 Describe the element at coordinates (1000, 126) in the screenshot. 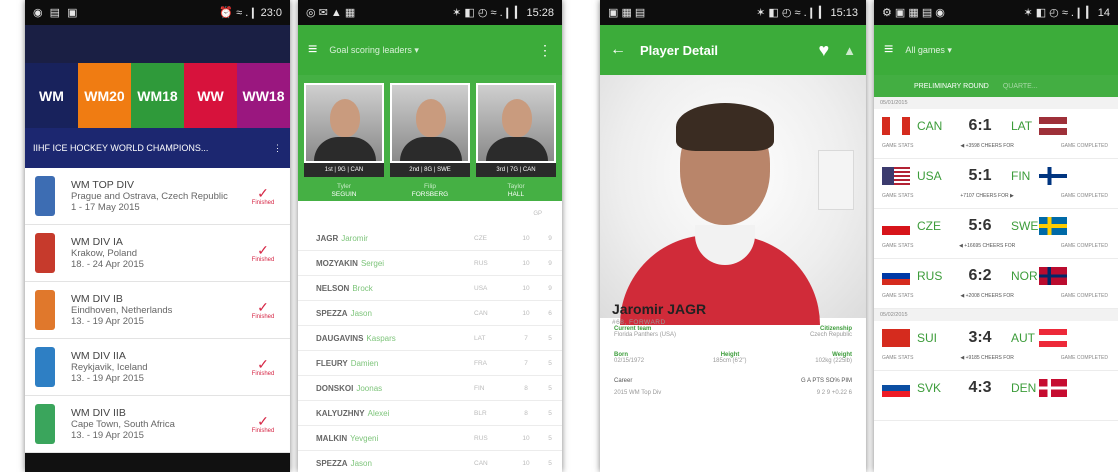

I see `game-line: CAN 6:1 LAT` at that location.